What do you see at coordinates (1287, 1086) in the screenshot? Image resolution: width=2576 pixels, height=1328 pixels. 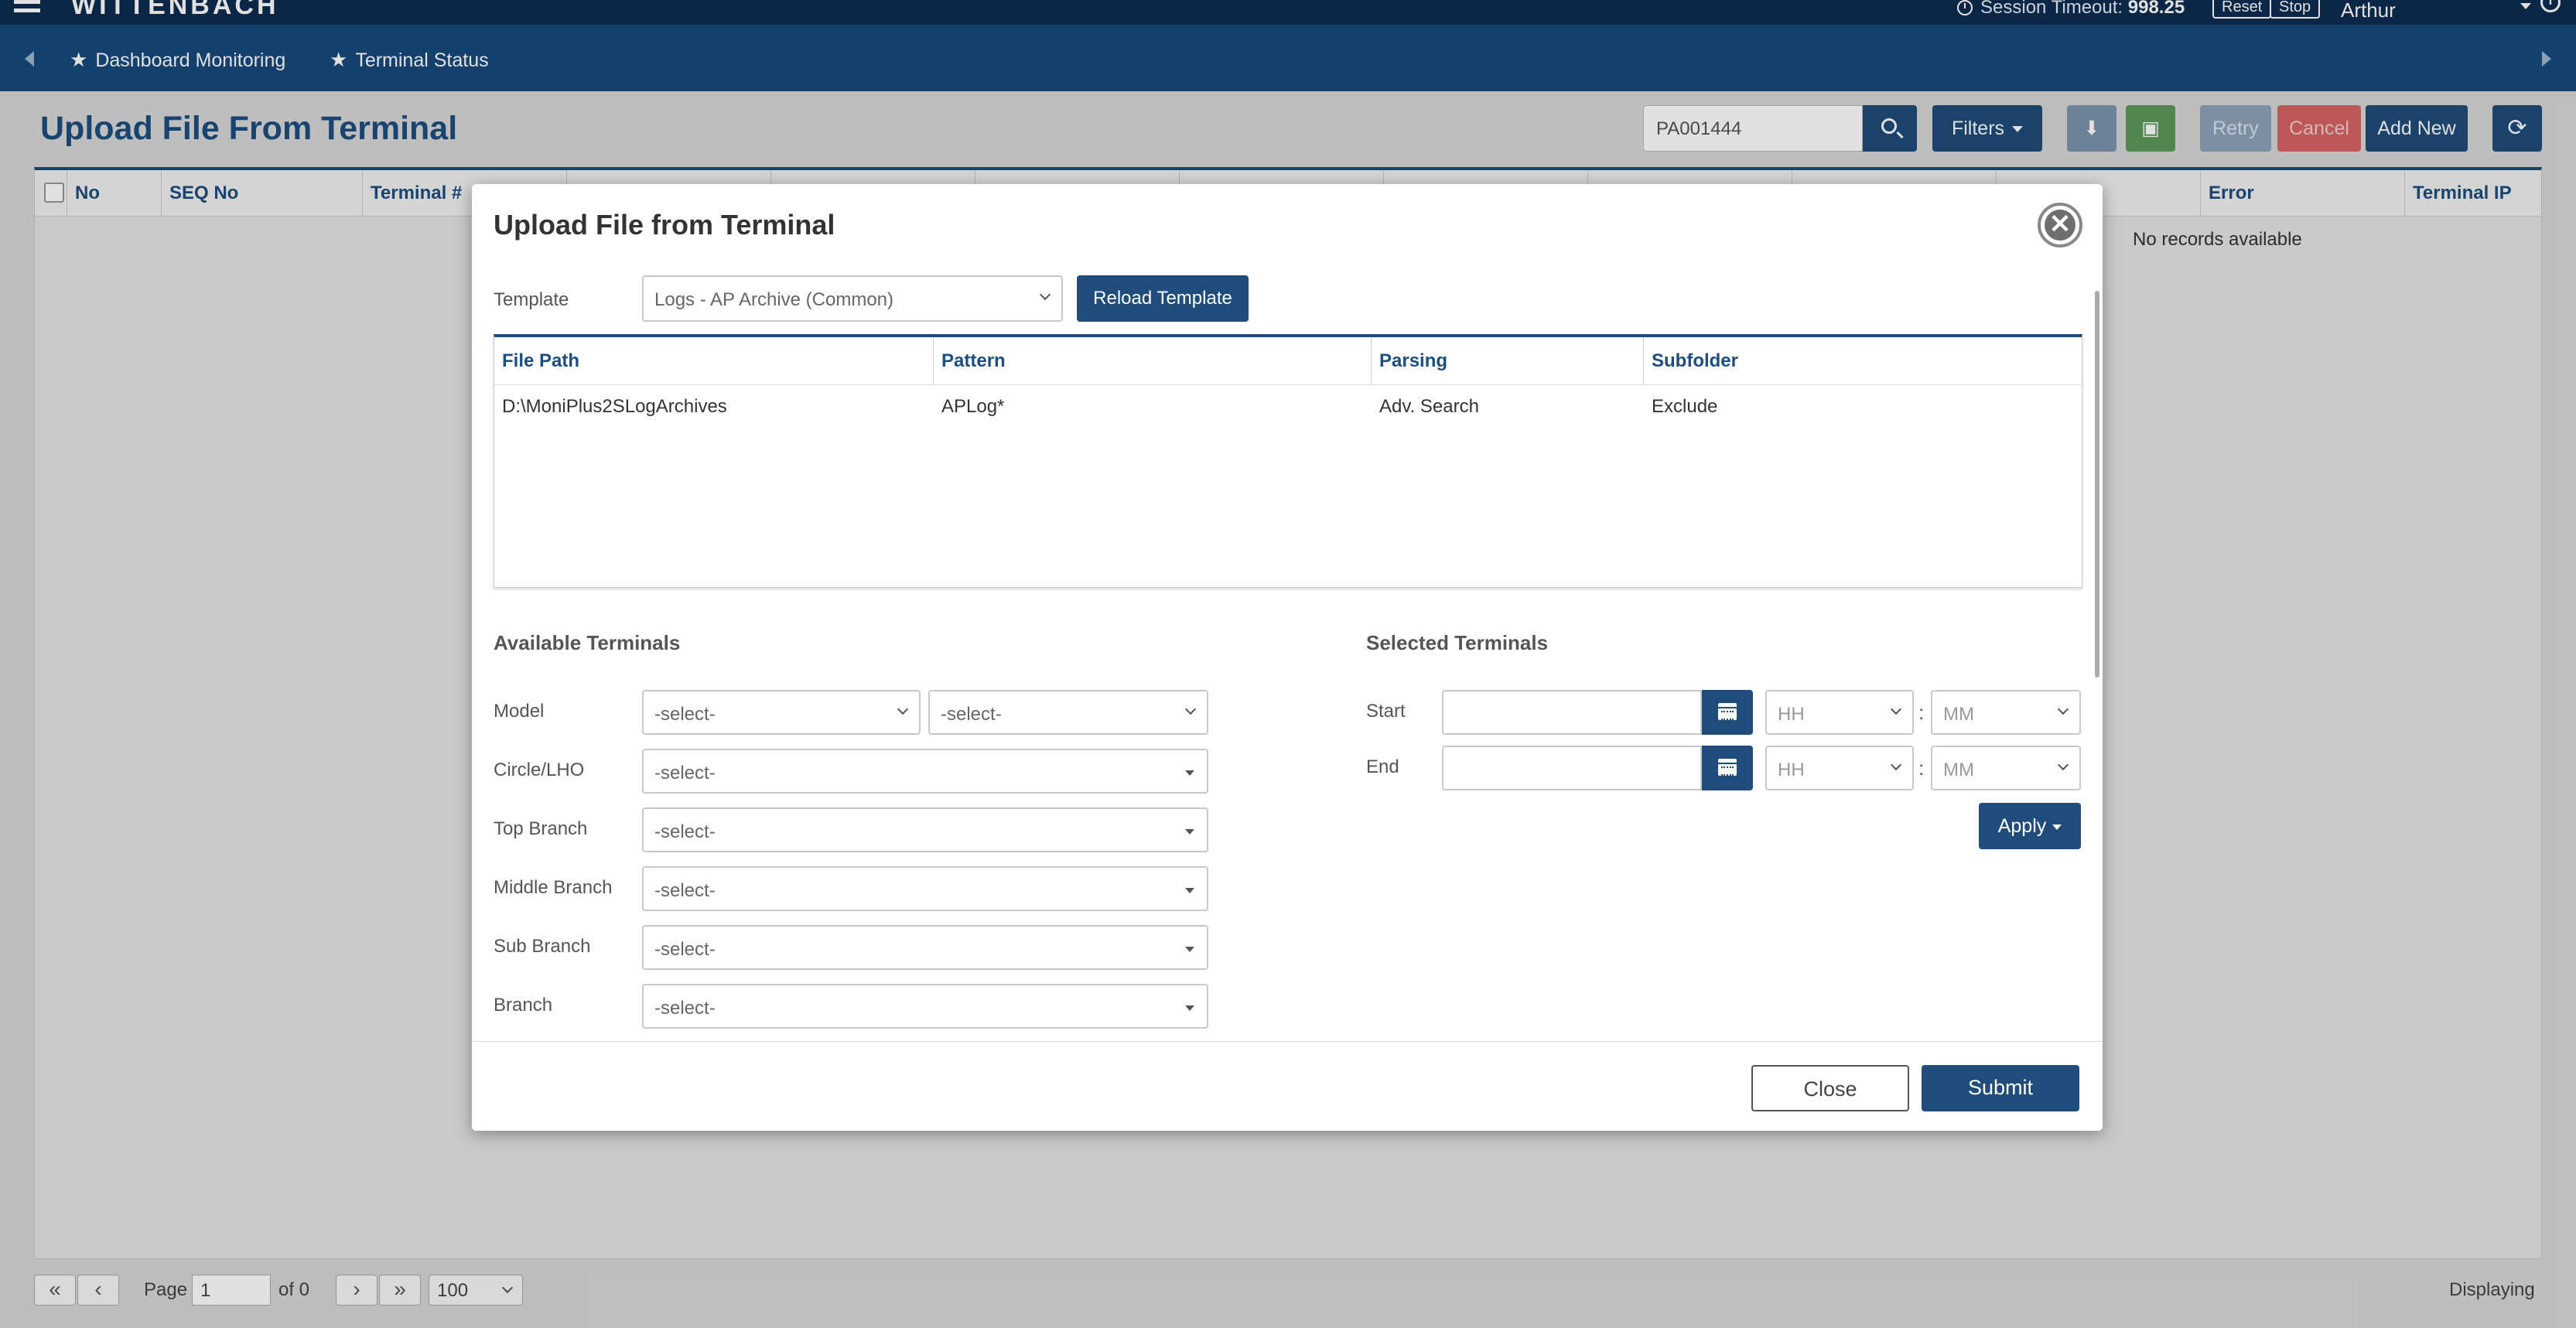 I see `modal-footer: Close Submit` at bounding box center [1287, 1086].